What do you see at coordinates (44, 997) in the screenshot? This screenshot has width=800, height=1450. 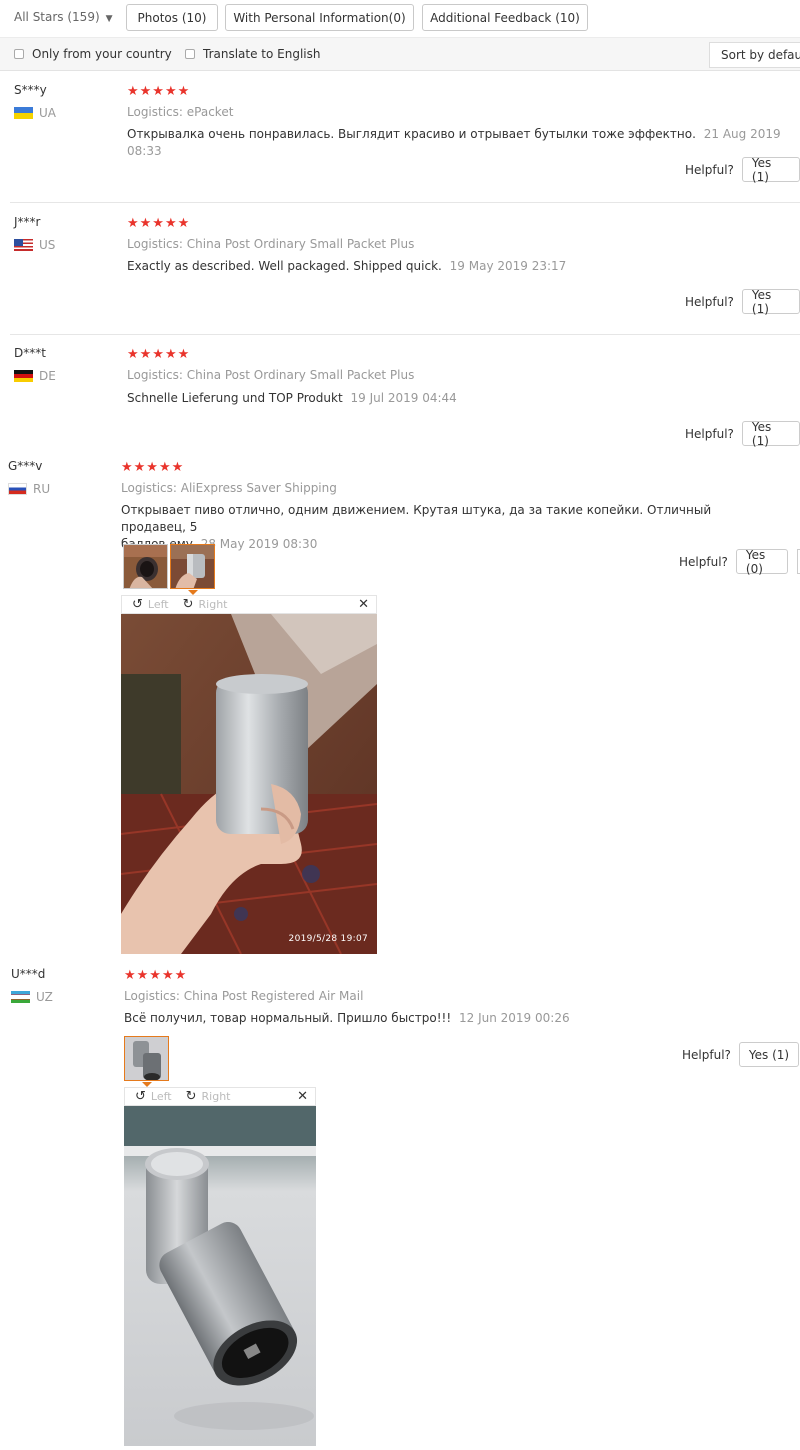 I see `country-code: UZ` at bounding box center [44, 997].